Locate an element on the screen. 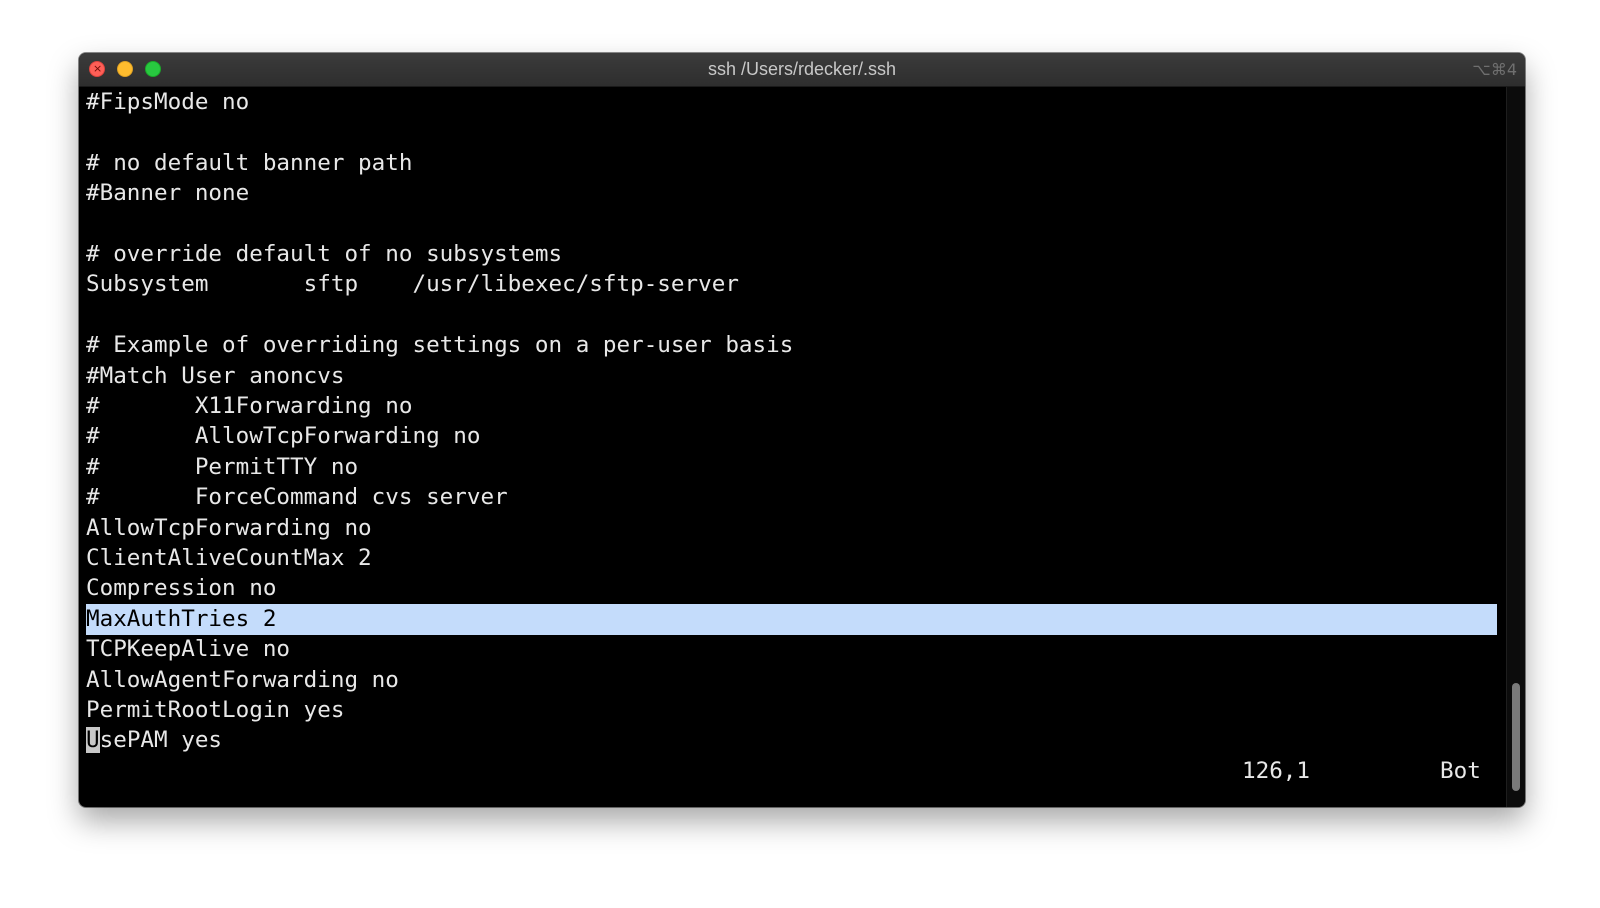 This screenshot has width=1600, height=908. scrollbar-thumb is located at coordinates (1516, 737).